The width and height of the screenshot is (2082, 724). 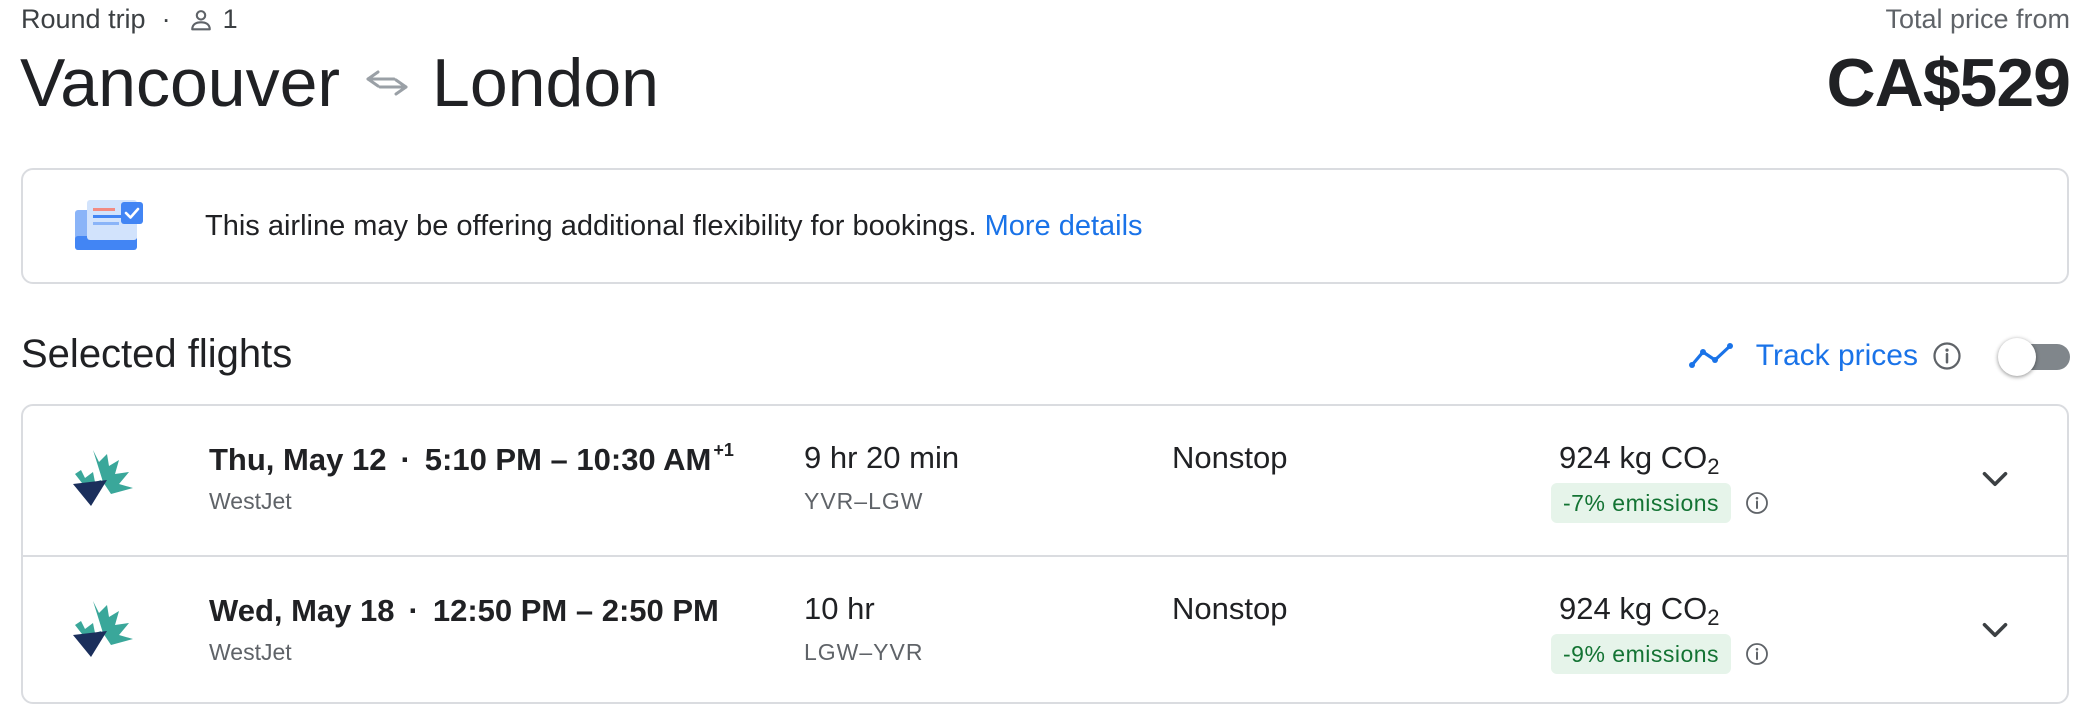 What do you see at coordinates (1064, 226) in the screenshot?
I see `more-details-link: More details` at bounding box center [1064, 226].